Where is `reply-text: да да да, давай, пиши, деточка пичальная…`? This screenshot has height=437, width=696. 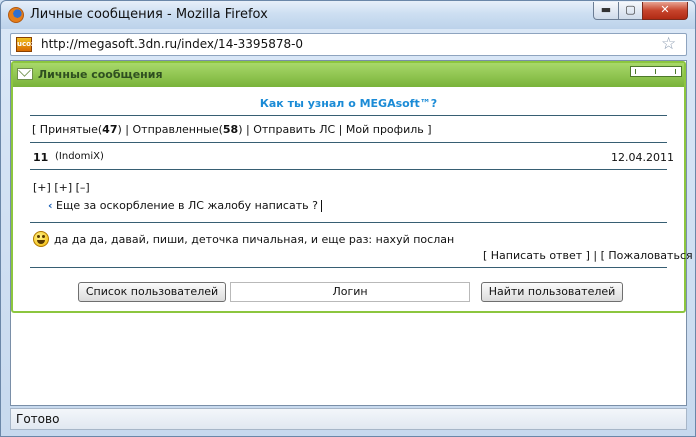 reply-text: да да да, давай, пиши, деточка пичальная… is located at coordinates (254, 239).